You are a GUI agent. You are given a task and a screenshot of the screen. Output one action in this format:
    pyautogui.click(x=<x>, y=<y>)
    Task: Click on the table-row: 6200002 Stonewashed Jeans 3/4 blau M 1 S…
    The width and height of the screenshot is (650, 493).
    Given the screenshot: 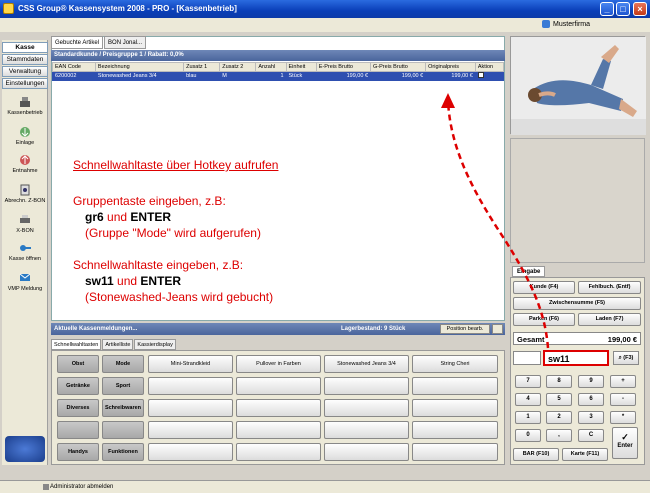 What is the action you would take?
    pyautogui.click(x=278, y=76)
    